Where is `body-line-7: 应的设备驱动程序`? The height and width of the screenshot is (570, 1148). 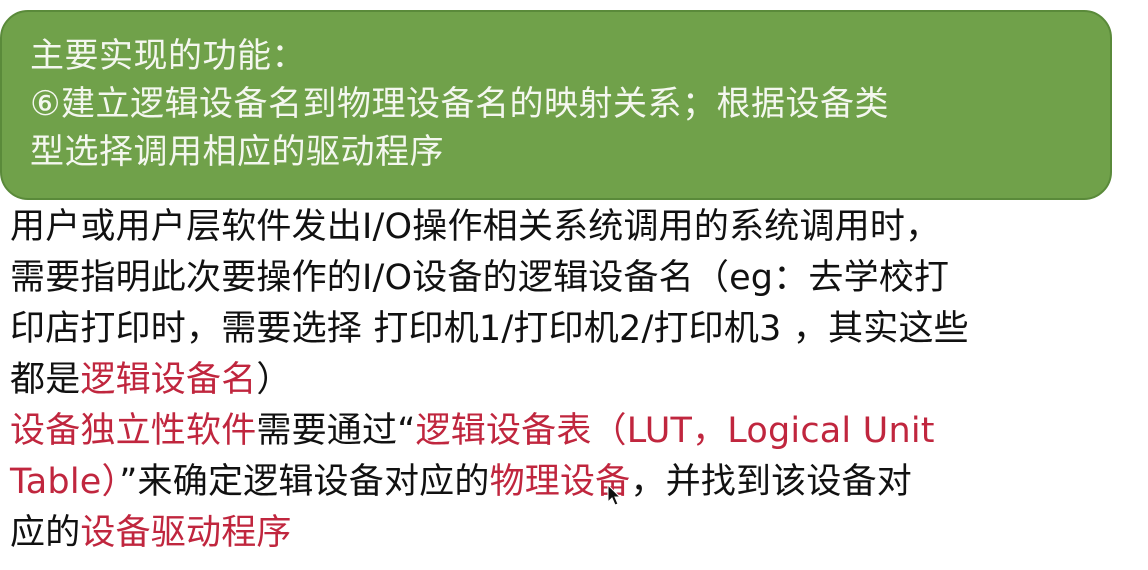
body-line-7: 应的设备驱动程序 is located at coordinates (575, 533).